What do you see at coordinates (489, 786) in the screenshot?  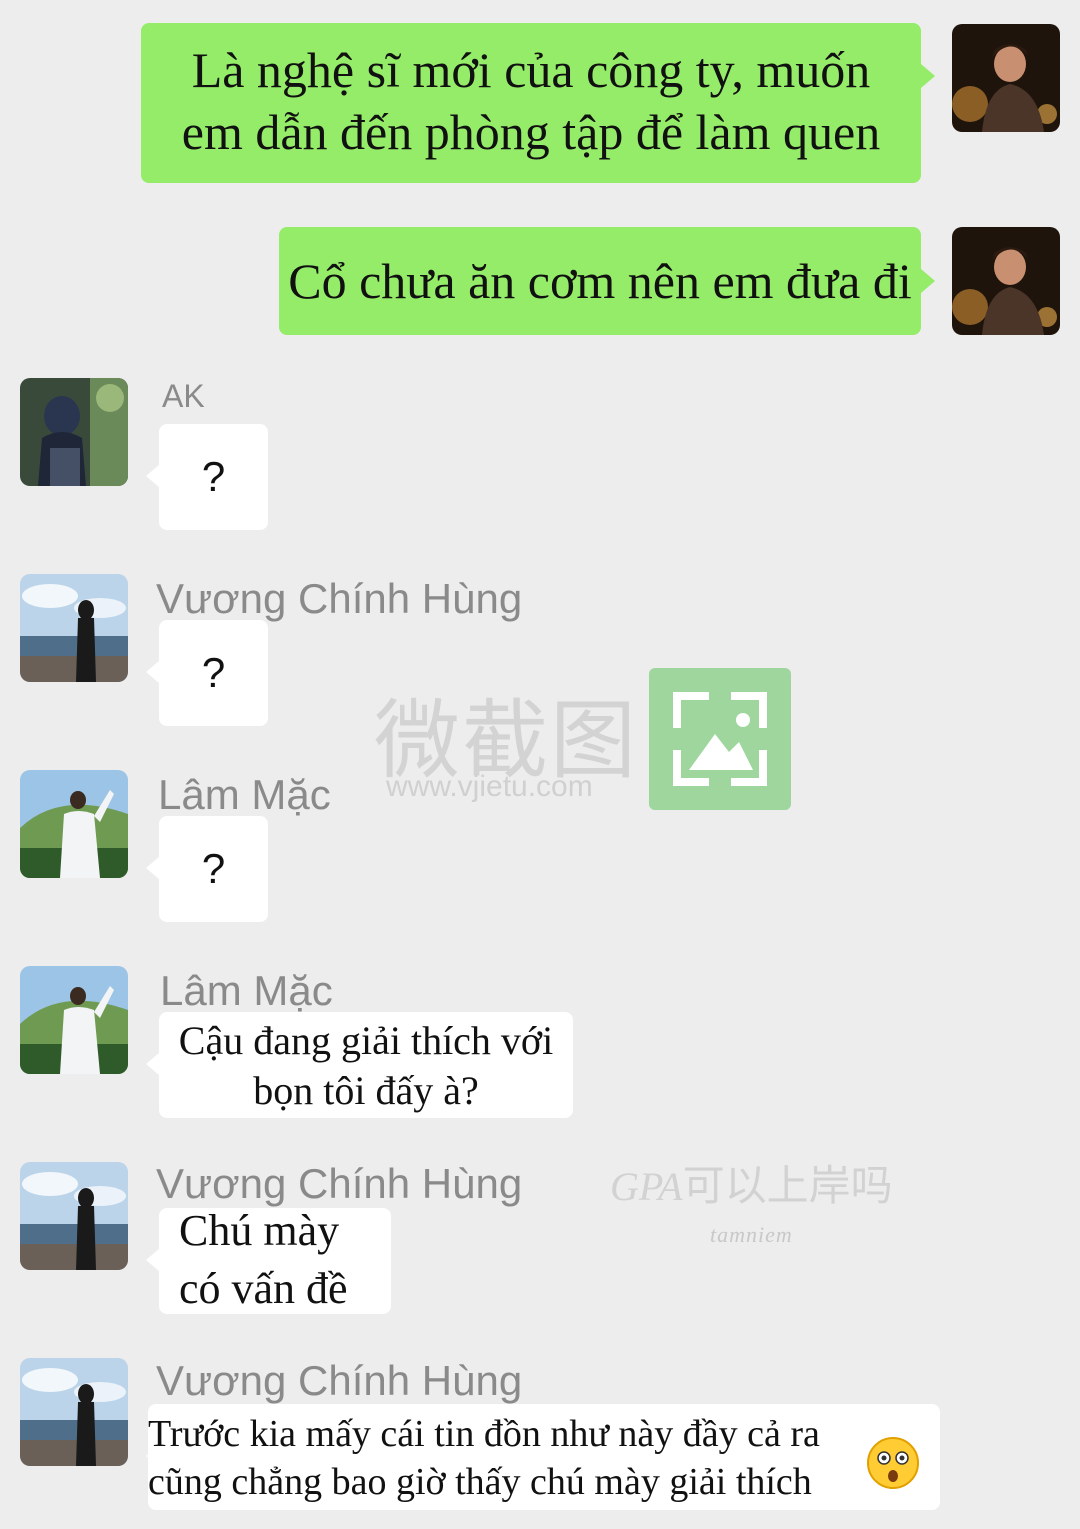 I see `watermark-url: www.vjietu.com` at bounding box center [489, 786].